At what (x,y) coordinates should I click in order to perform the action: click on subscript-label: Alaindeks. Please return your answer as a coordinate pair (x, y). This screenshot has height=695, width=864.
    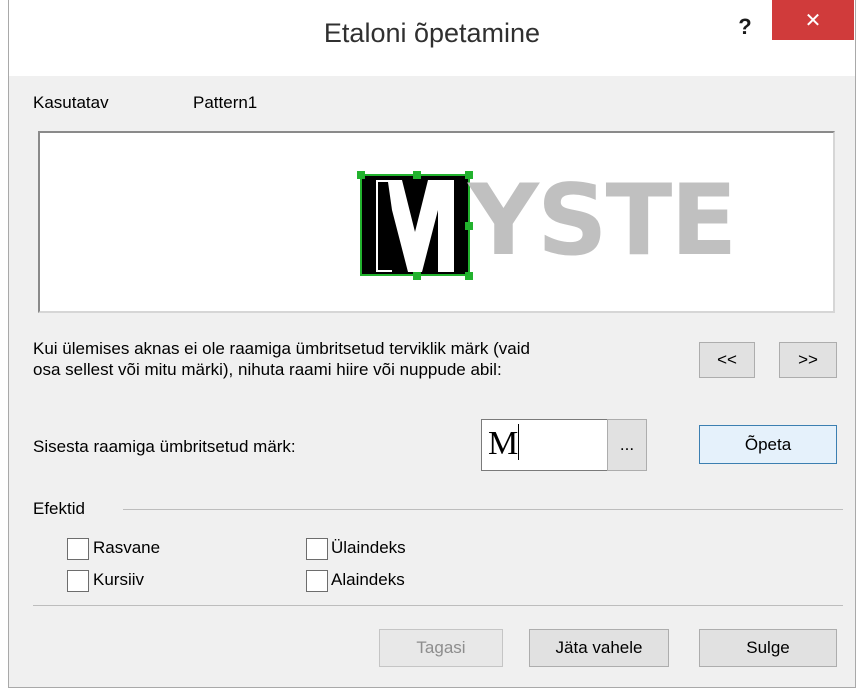
    Looking at the image, I should click on (368, 580).